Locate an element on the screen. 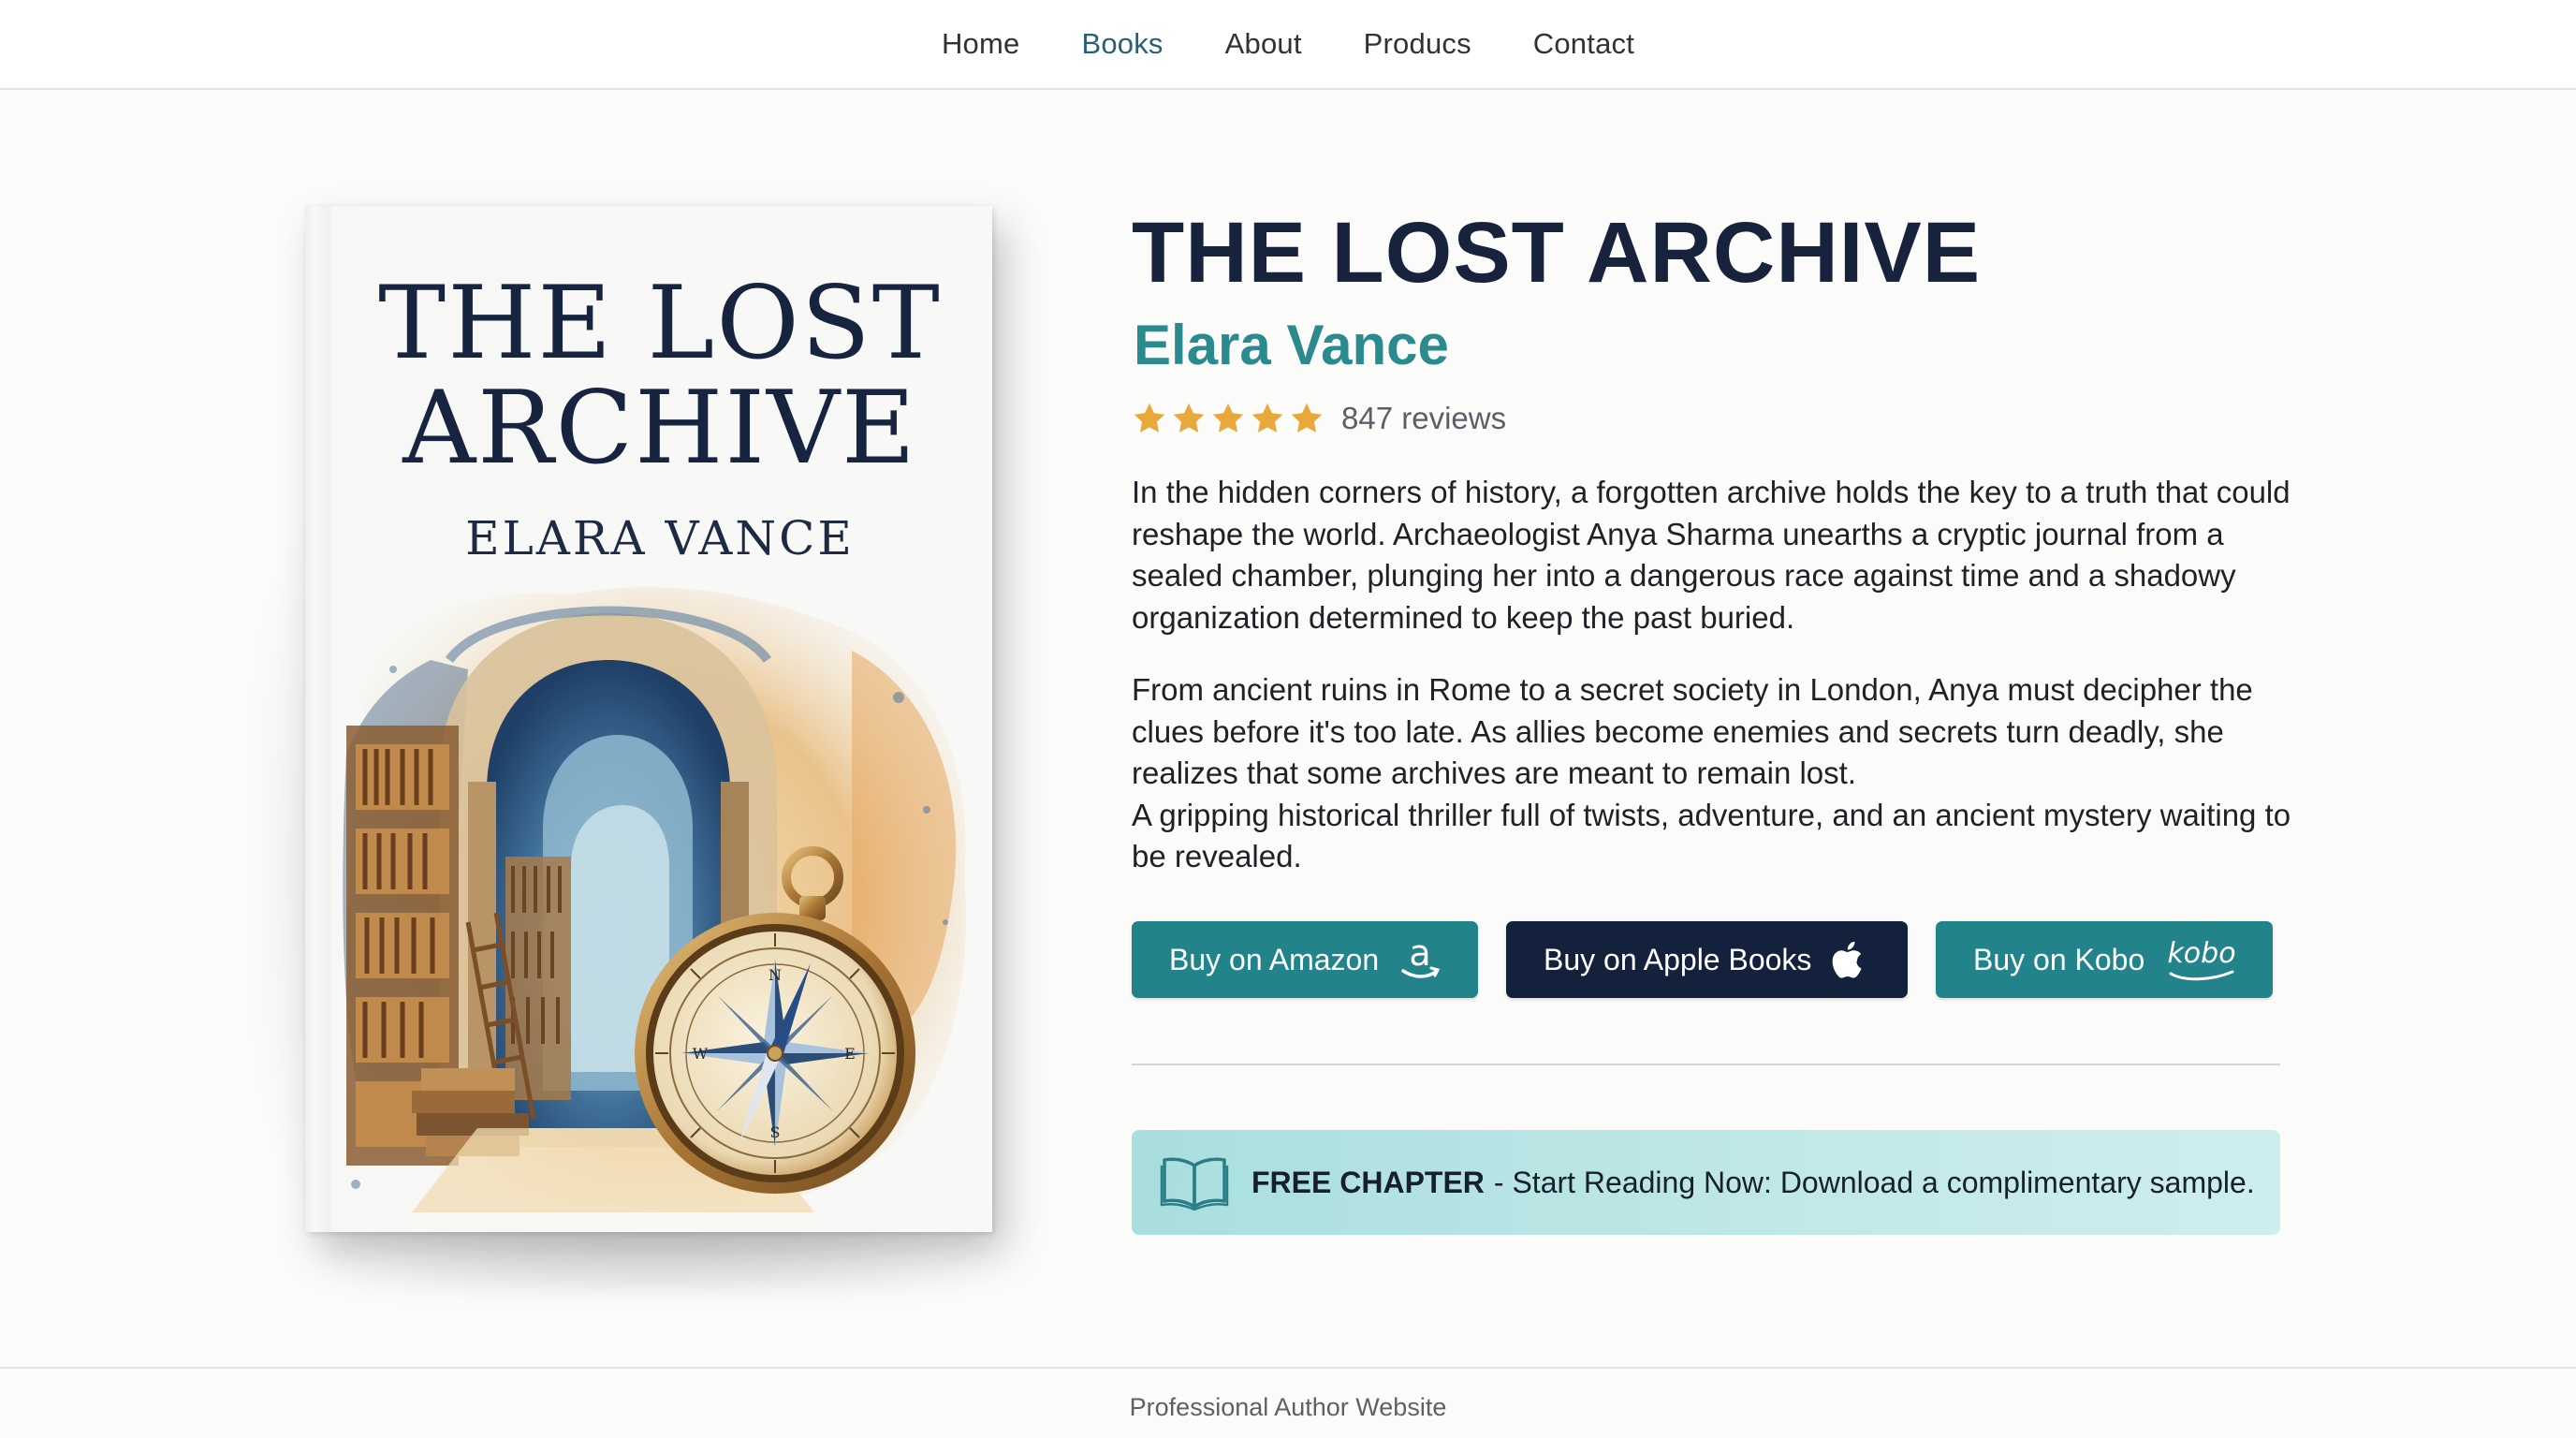 Image resolution: width=2576 pixels, height=1438 pixels. section-divider is located at coordinates (1706, 1064).